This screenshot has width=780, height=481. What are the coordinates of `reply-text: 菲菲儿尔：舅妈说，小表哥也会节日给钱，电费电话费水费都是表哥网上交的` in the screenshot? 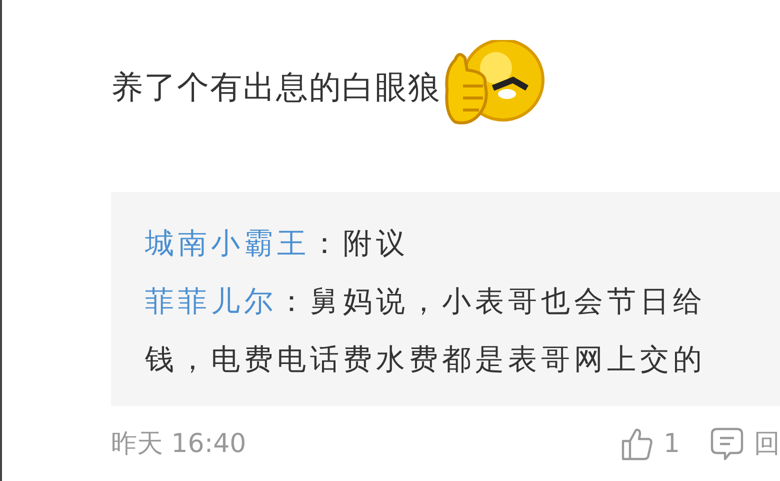 It's located at (426, 330).